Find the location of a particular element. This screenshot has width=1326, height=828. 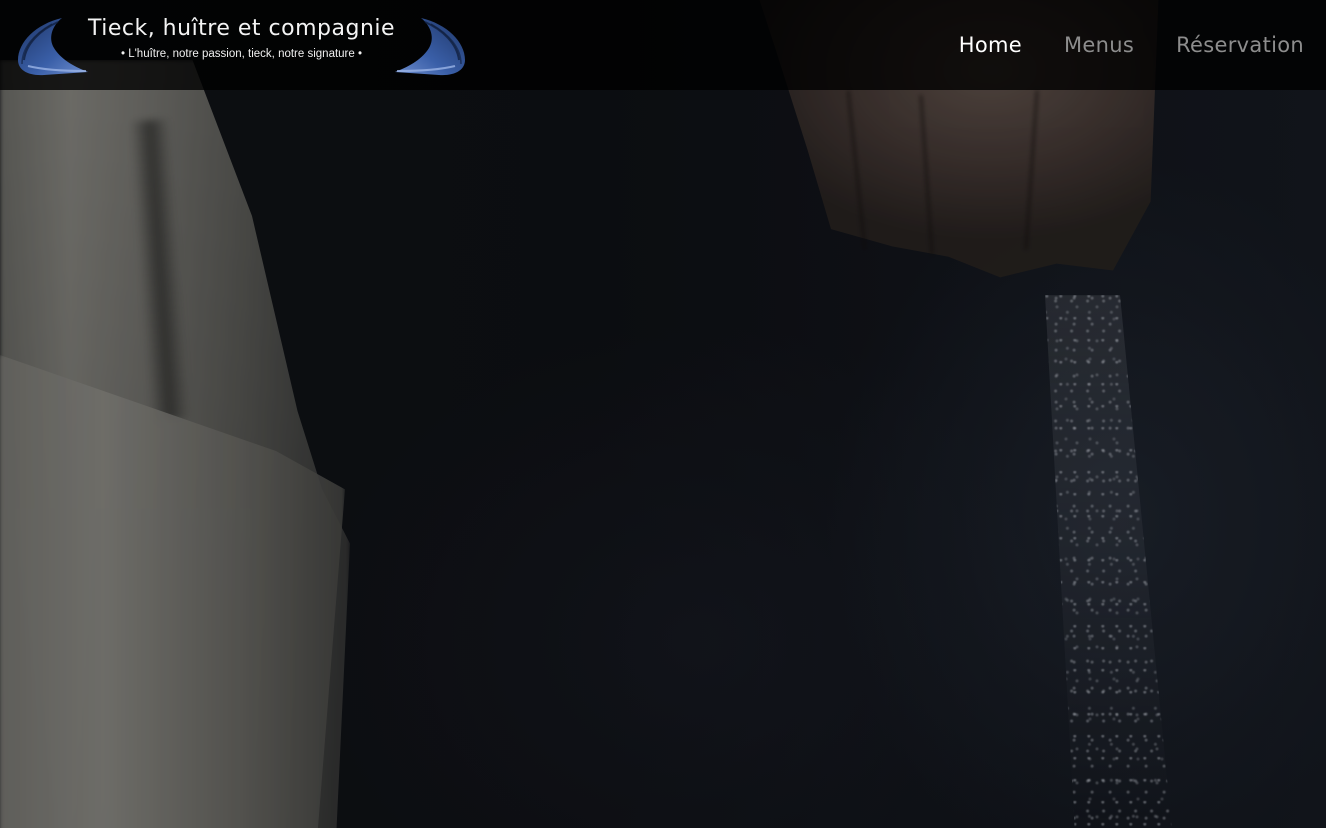

nav-item-menus: Menus is located at coordinates (1099, 45).